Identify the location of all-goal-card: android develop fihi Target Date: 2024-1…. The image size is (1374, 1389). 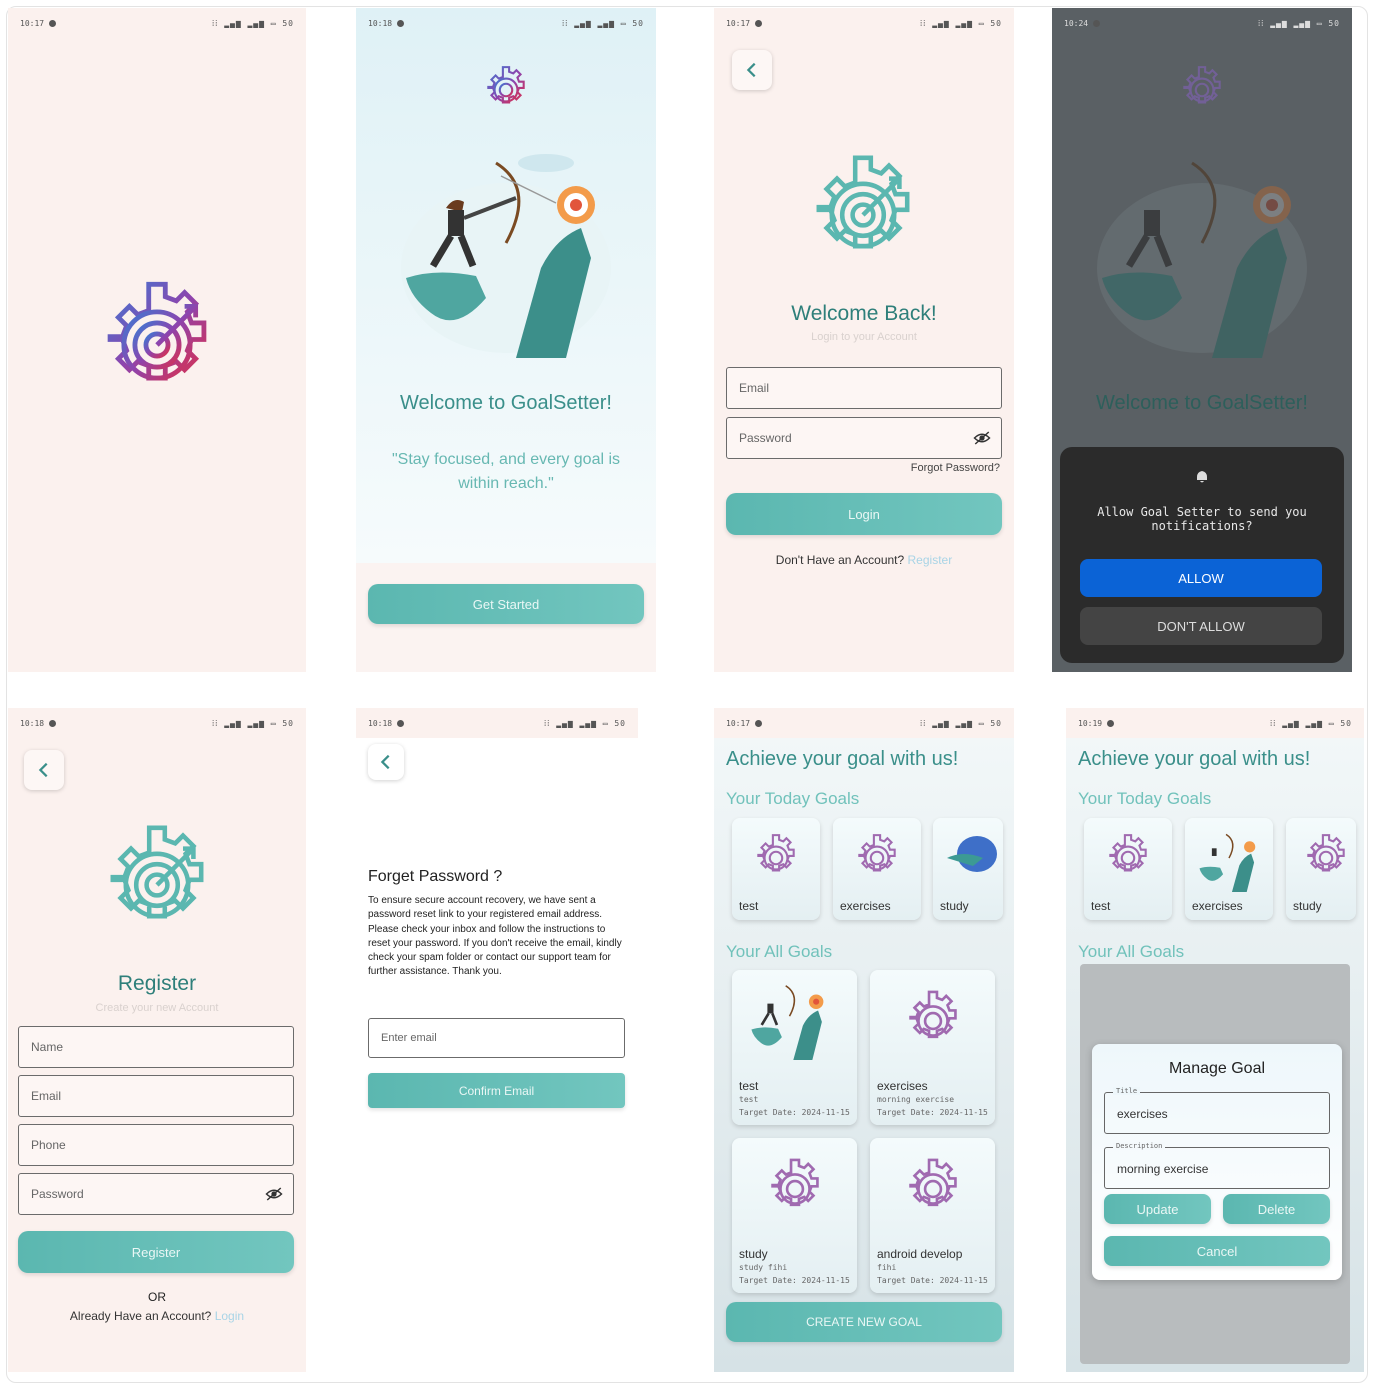
(932, 1215).